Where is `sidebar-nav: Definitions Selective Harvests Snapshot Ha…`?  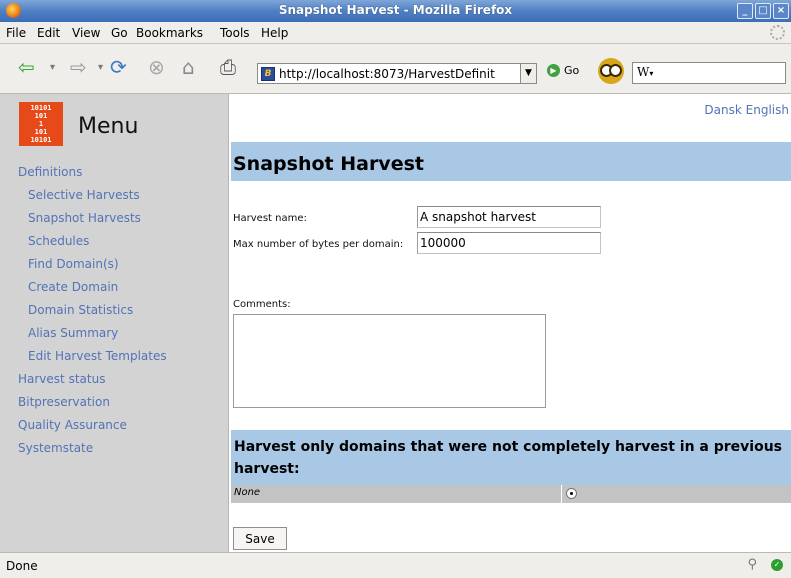
sidebar-nav: Definitions Selective Harvests Snapshot Ha… is located at coordinates (114, 310).